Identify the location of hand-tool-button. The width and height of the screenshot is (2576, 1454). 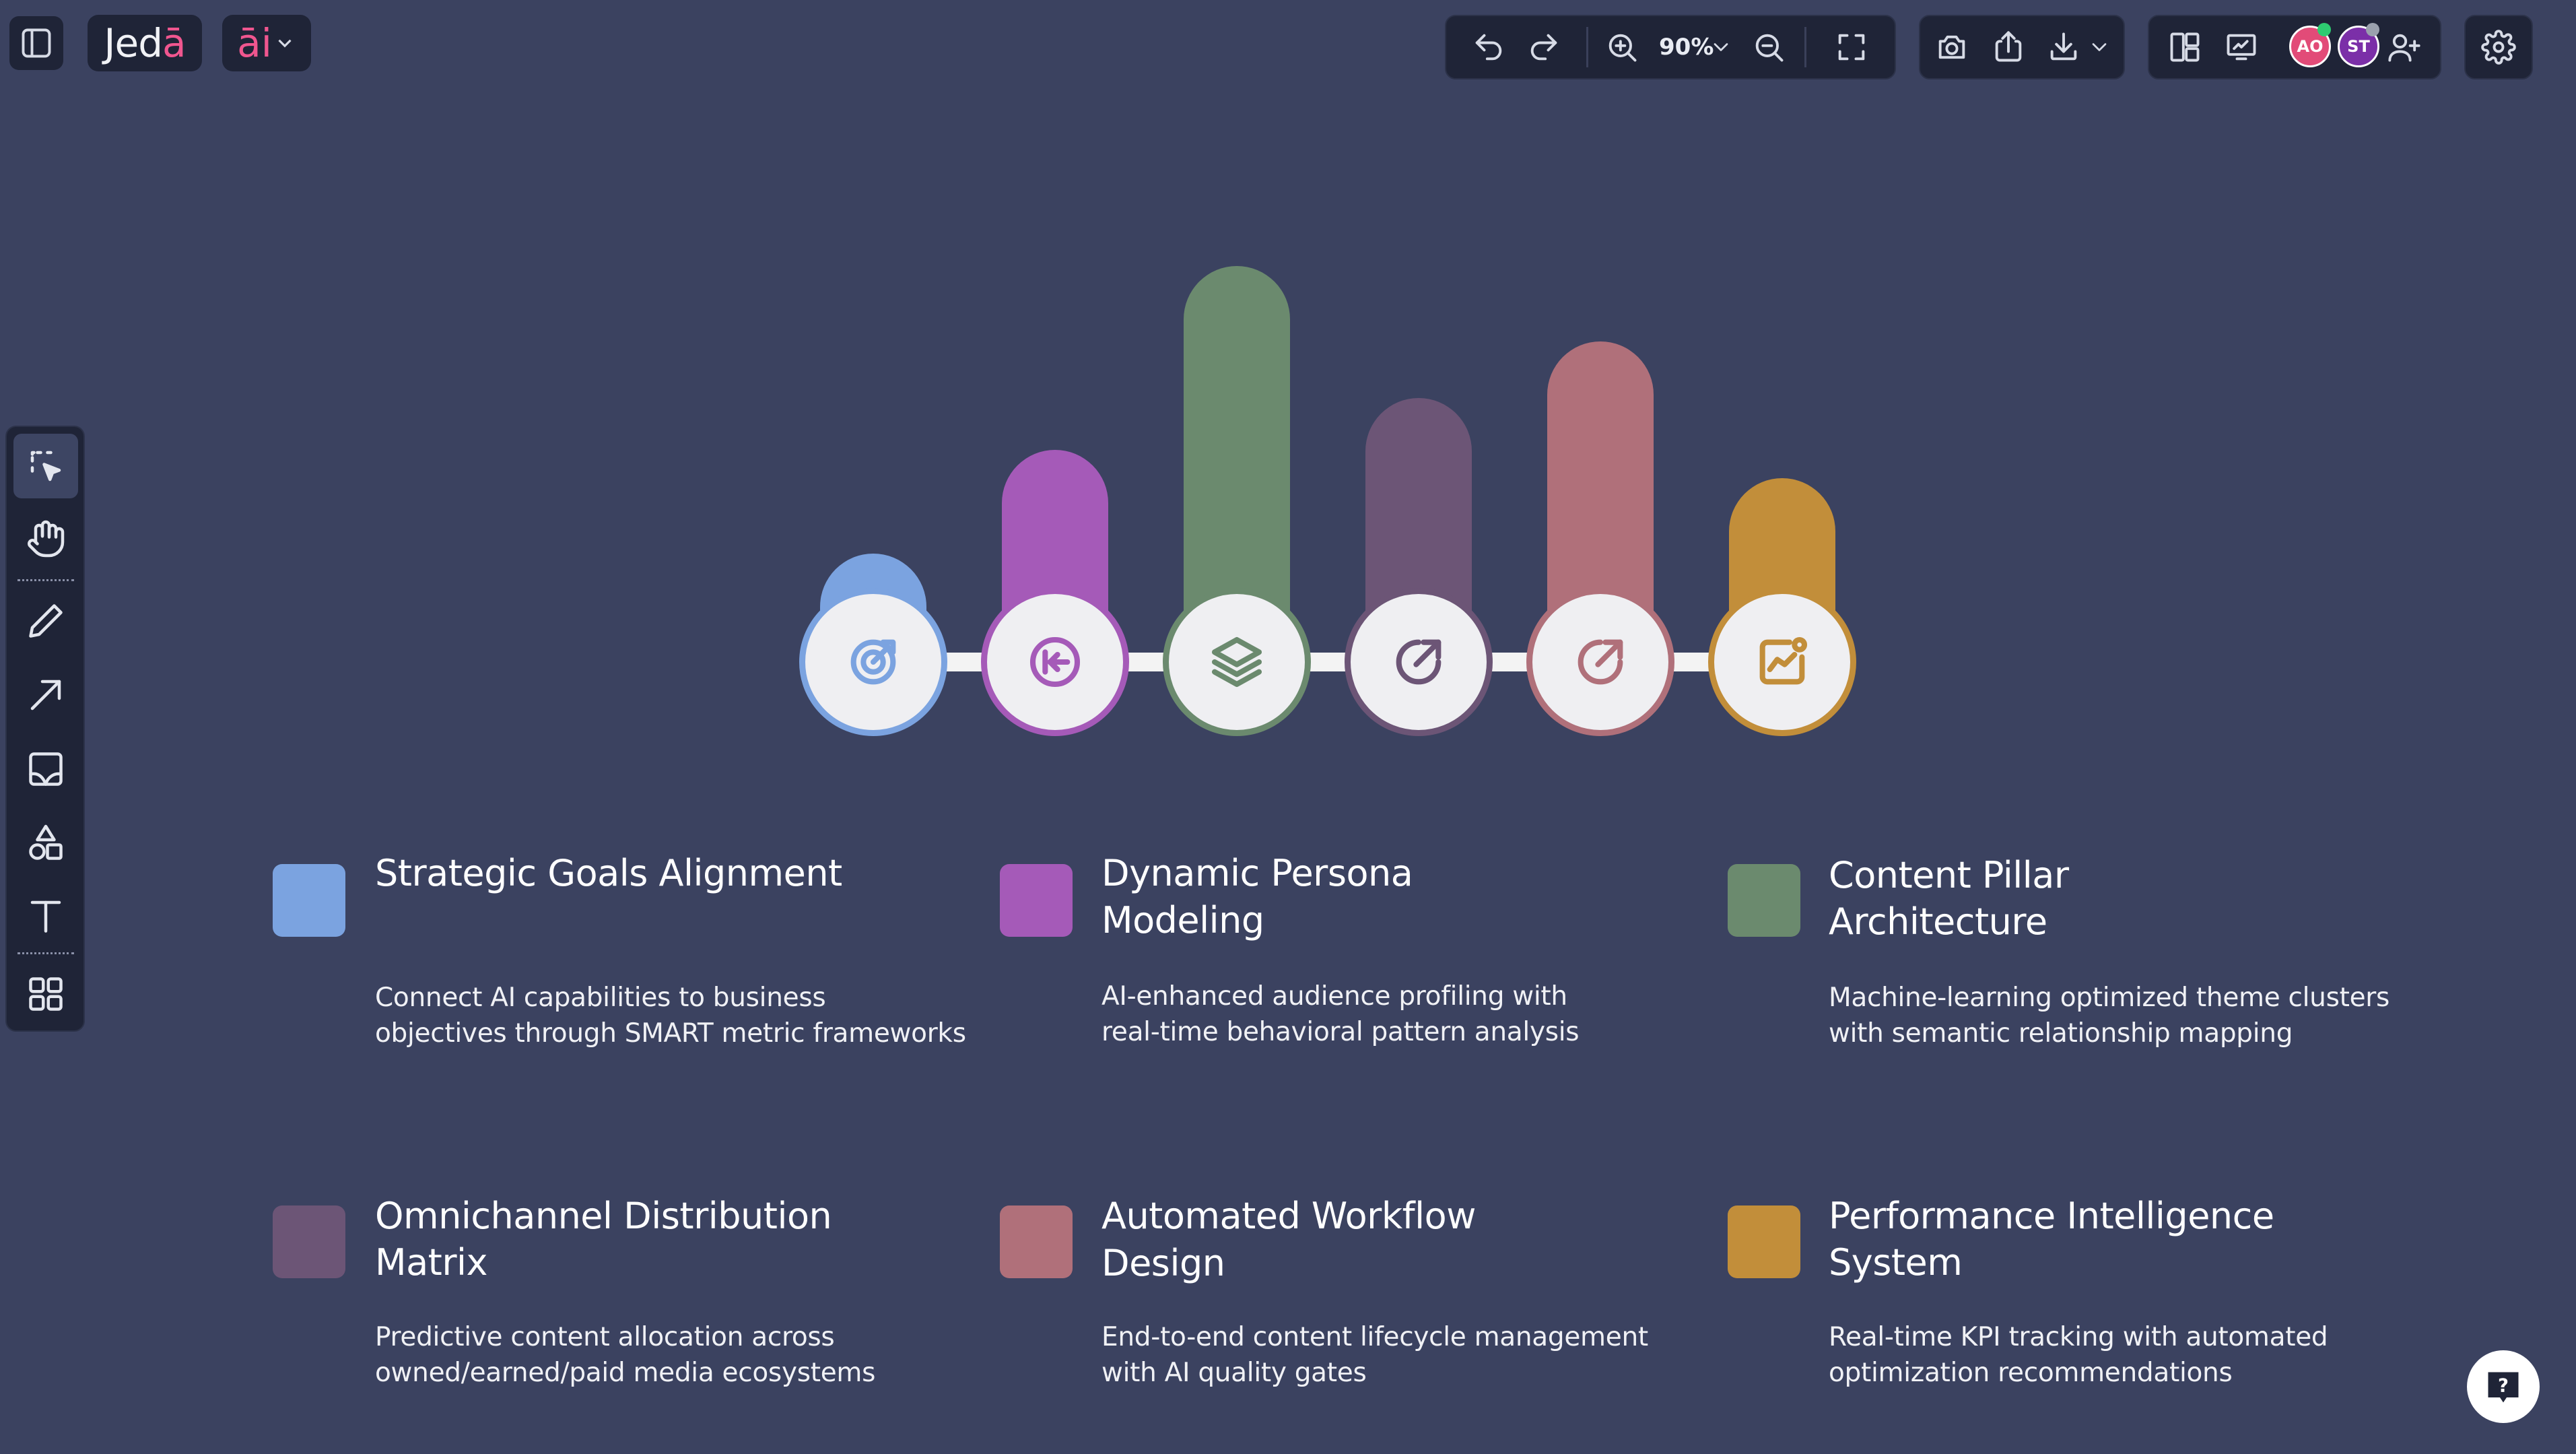
(46, 538).